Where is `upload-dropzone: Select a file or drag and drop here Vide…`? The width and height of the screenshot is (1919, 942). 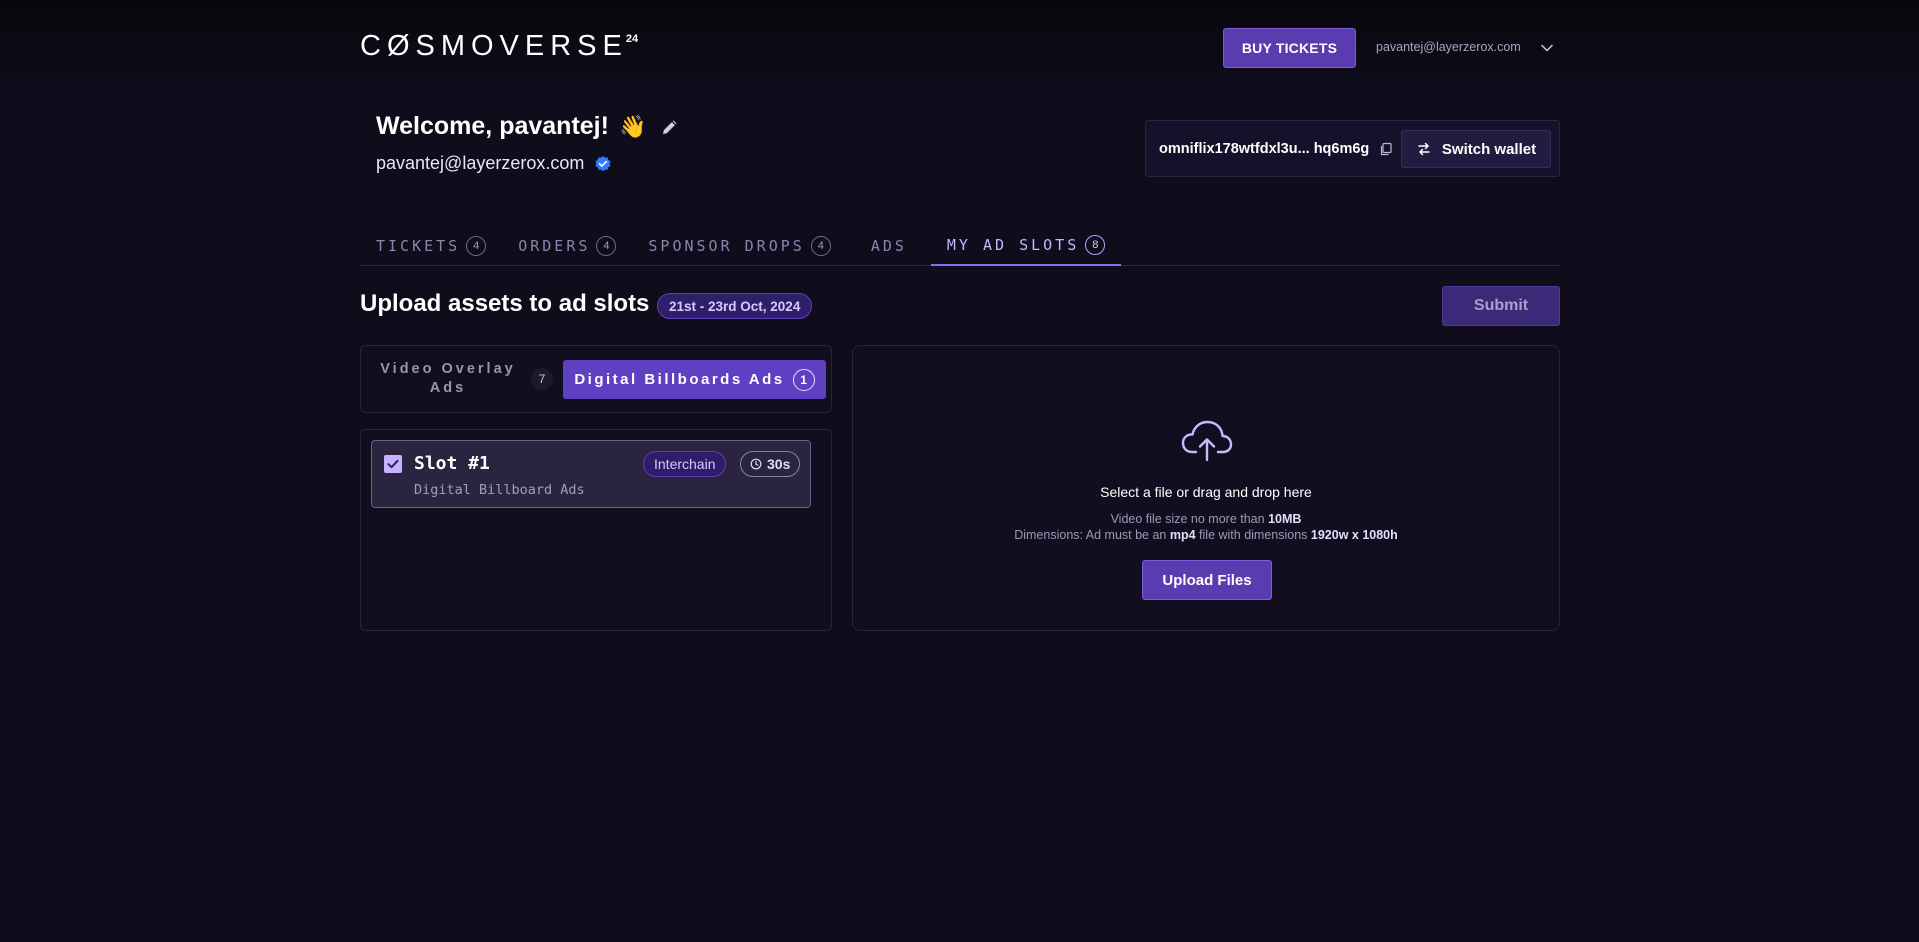 upload-dropzone: Select a file or drag and drop here Vide… is located at coordinates (1206, 488).